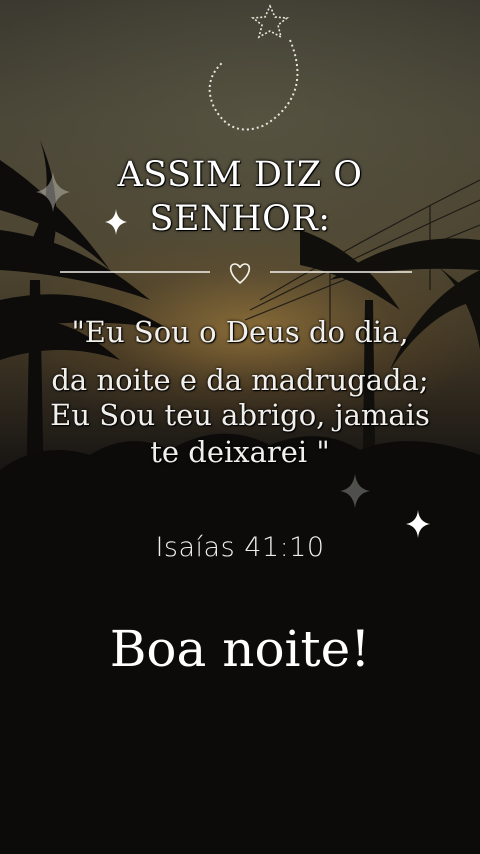 The image size is (480, 854). I want to click on quote-line-1: "Eu Sou o Deus do dia,, so click(240, 332).